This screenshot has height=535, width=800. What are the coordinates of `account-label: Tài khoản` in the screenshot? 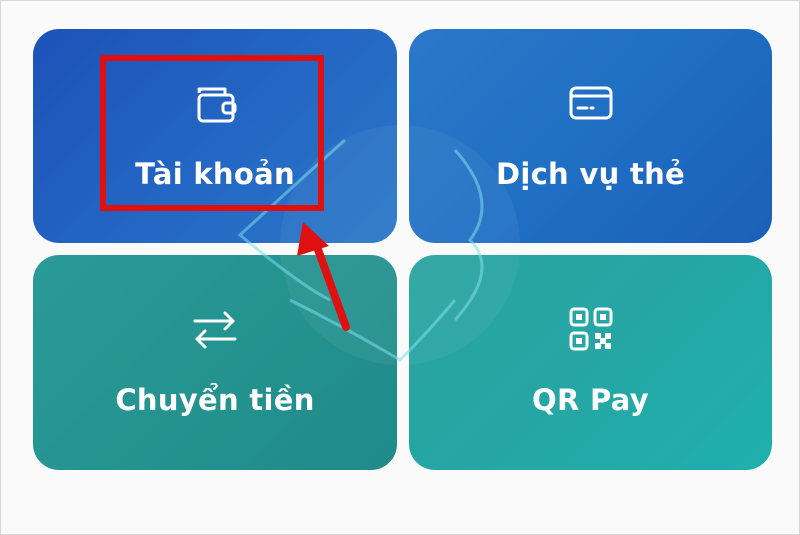 It's located at (215, 174).